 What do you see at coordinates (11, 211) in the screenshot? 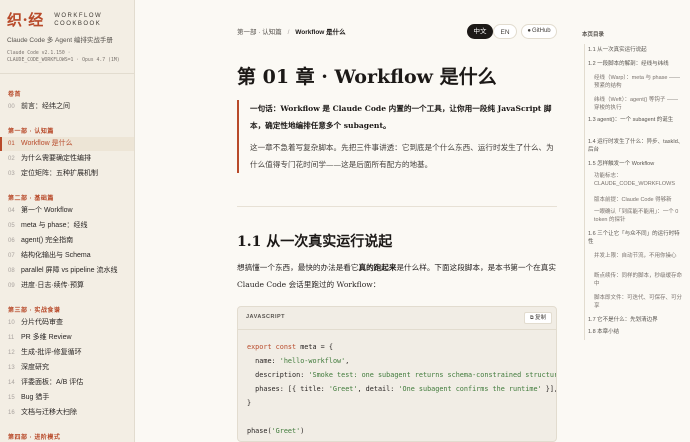
I see `nav-num: 04` at bounding box center [11, 211].